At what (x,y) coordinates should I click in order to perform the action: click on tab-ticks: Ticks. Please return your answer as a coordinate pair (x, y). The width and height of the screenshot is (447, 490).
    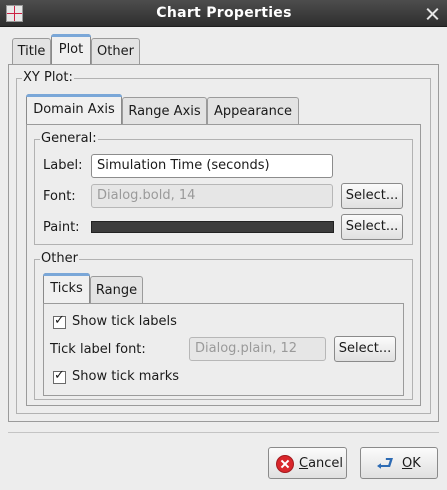
    Looking at the image, I should click on (66, 288).